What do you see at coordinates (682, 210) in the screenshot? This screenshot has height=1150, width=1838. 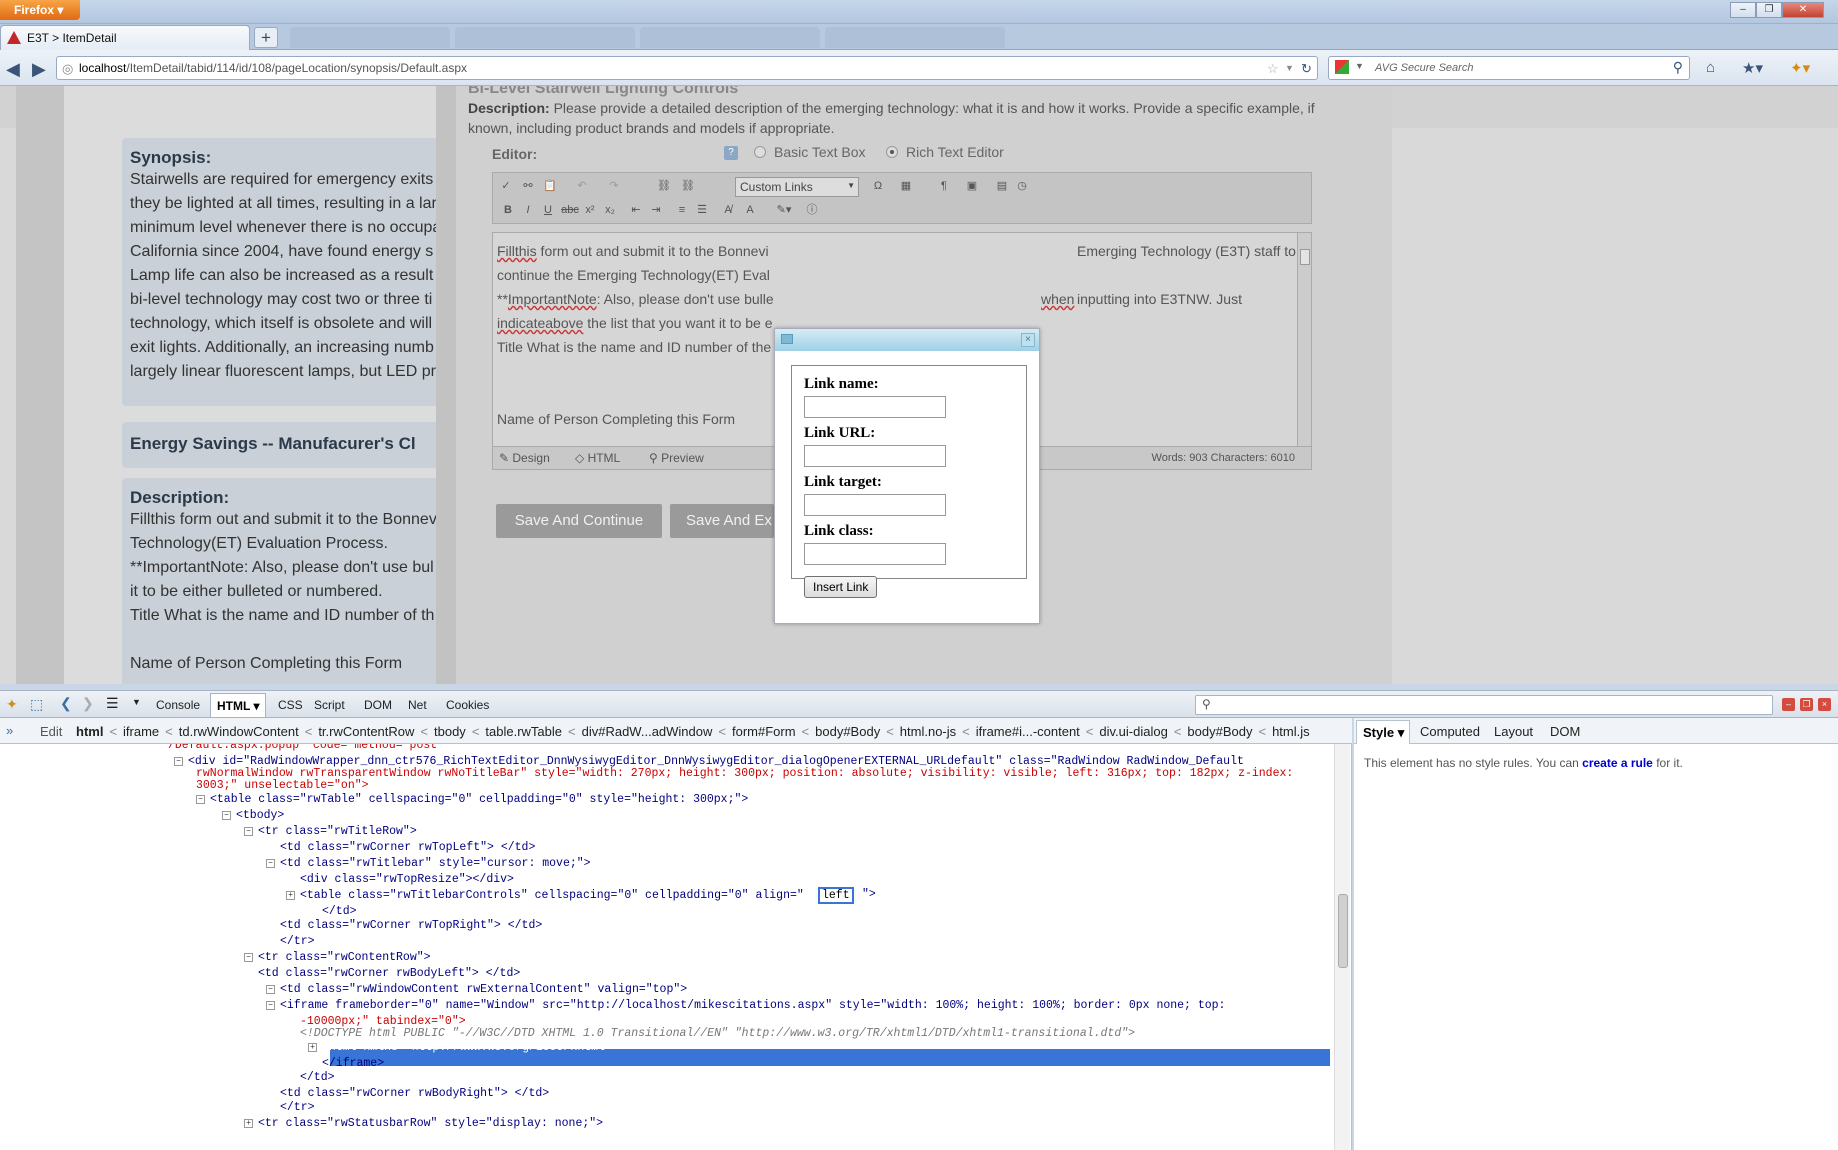 I see `numbered-list-icon: ≡` at bounding box center [682, 210].